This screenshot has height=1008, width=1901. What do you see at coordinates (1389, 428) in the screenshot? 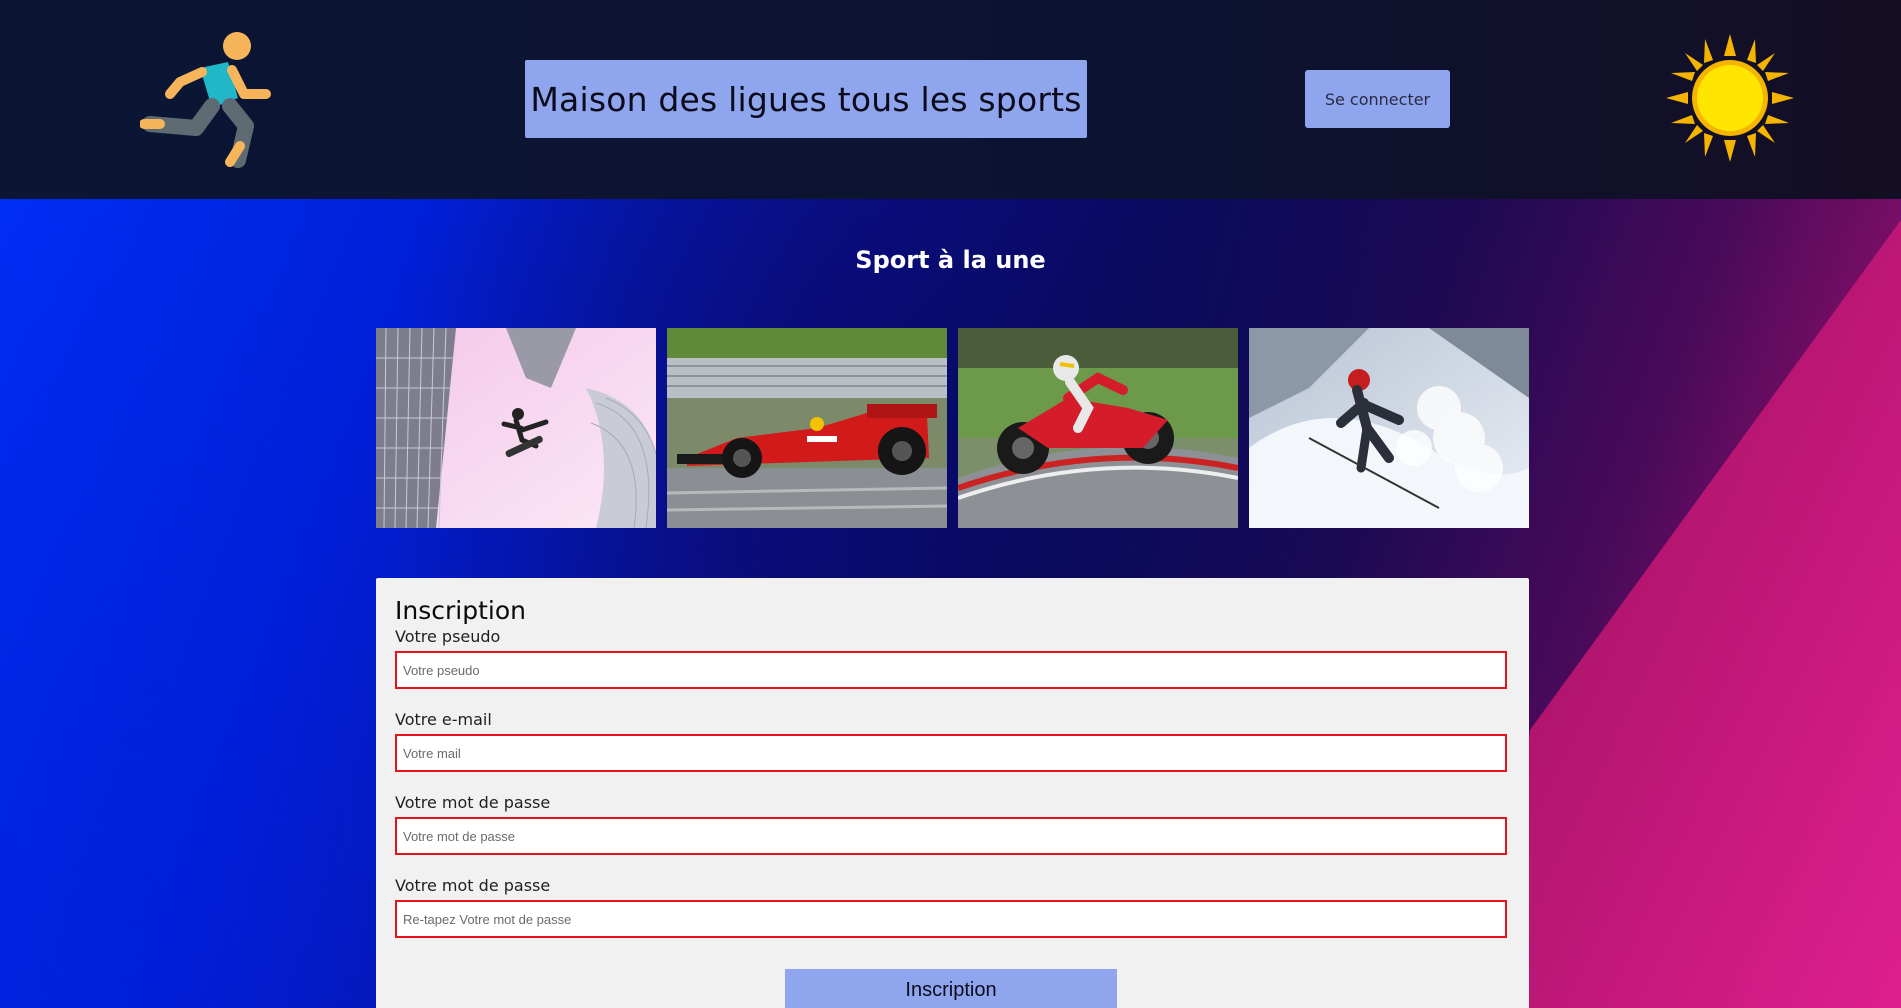
I see `ski-image` at bounding box center [1389, 428].